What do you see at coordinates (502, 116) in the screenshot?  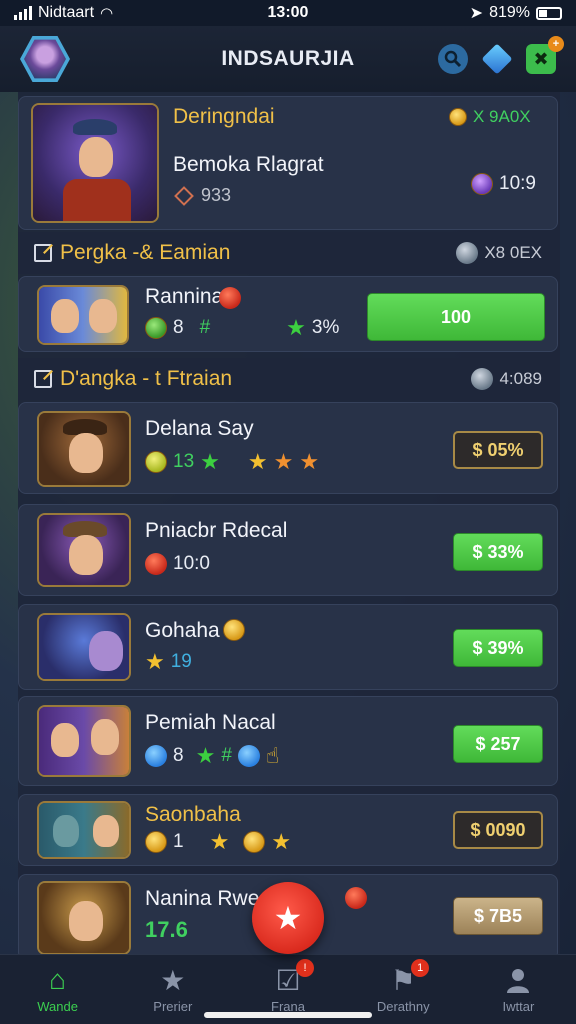 I see `featured-reward: X 9A0X` at bounding box center [502, 116].